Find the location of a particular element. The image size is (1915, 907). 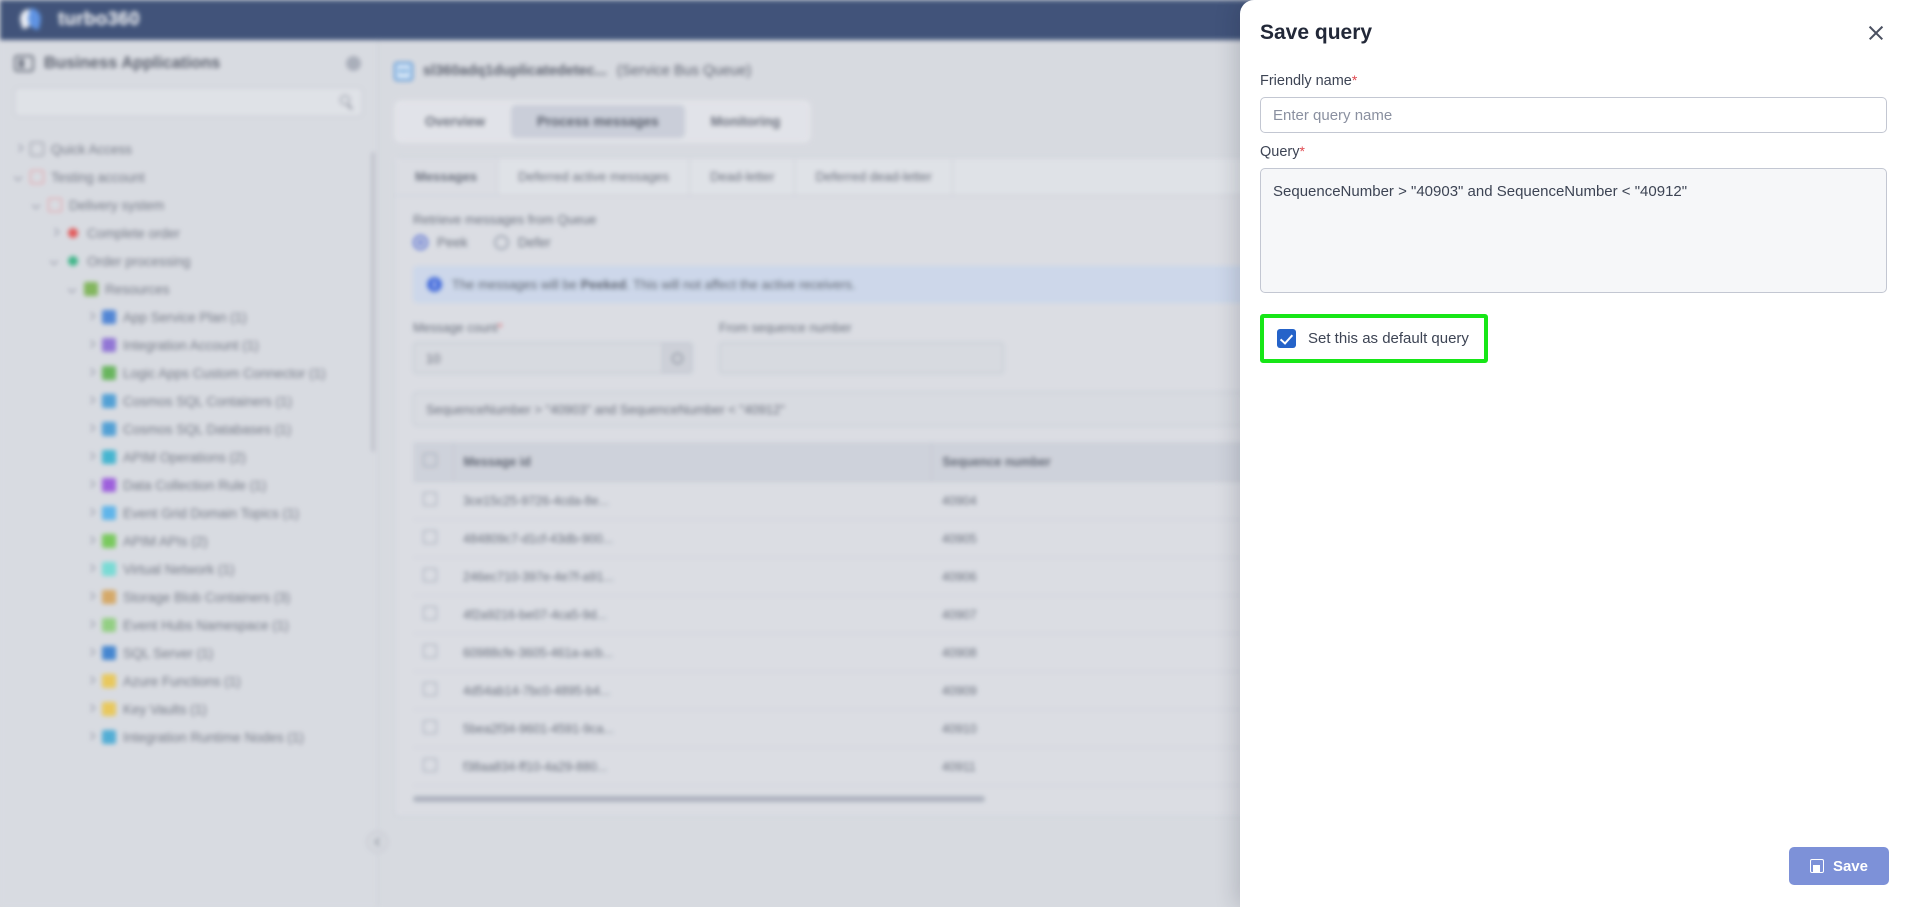

default-query-label: Set this as default query is located at coordinates (1388, 338).